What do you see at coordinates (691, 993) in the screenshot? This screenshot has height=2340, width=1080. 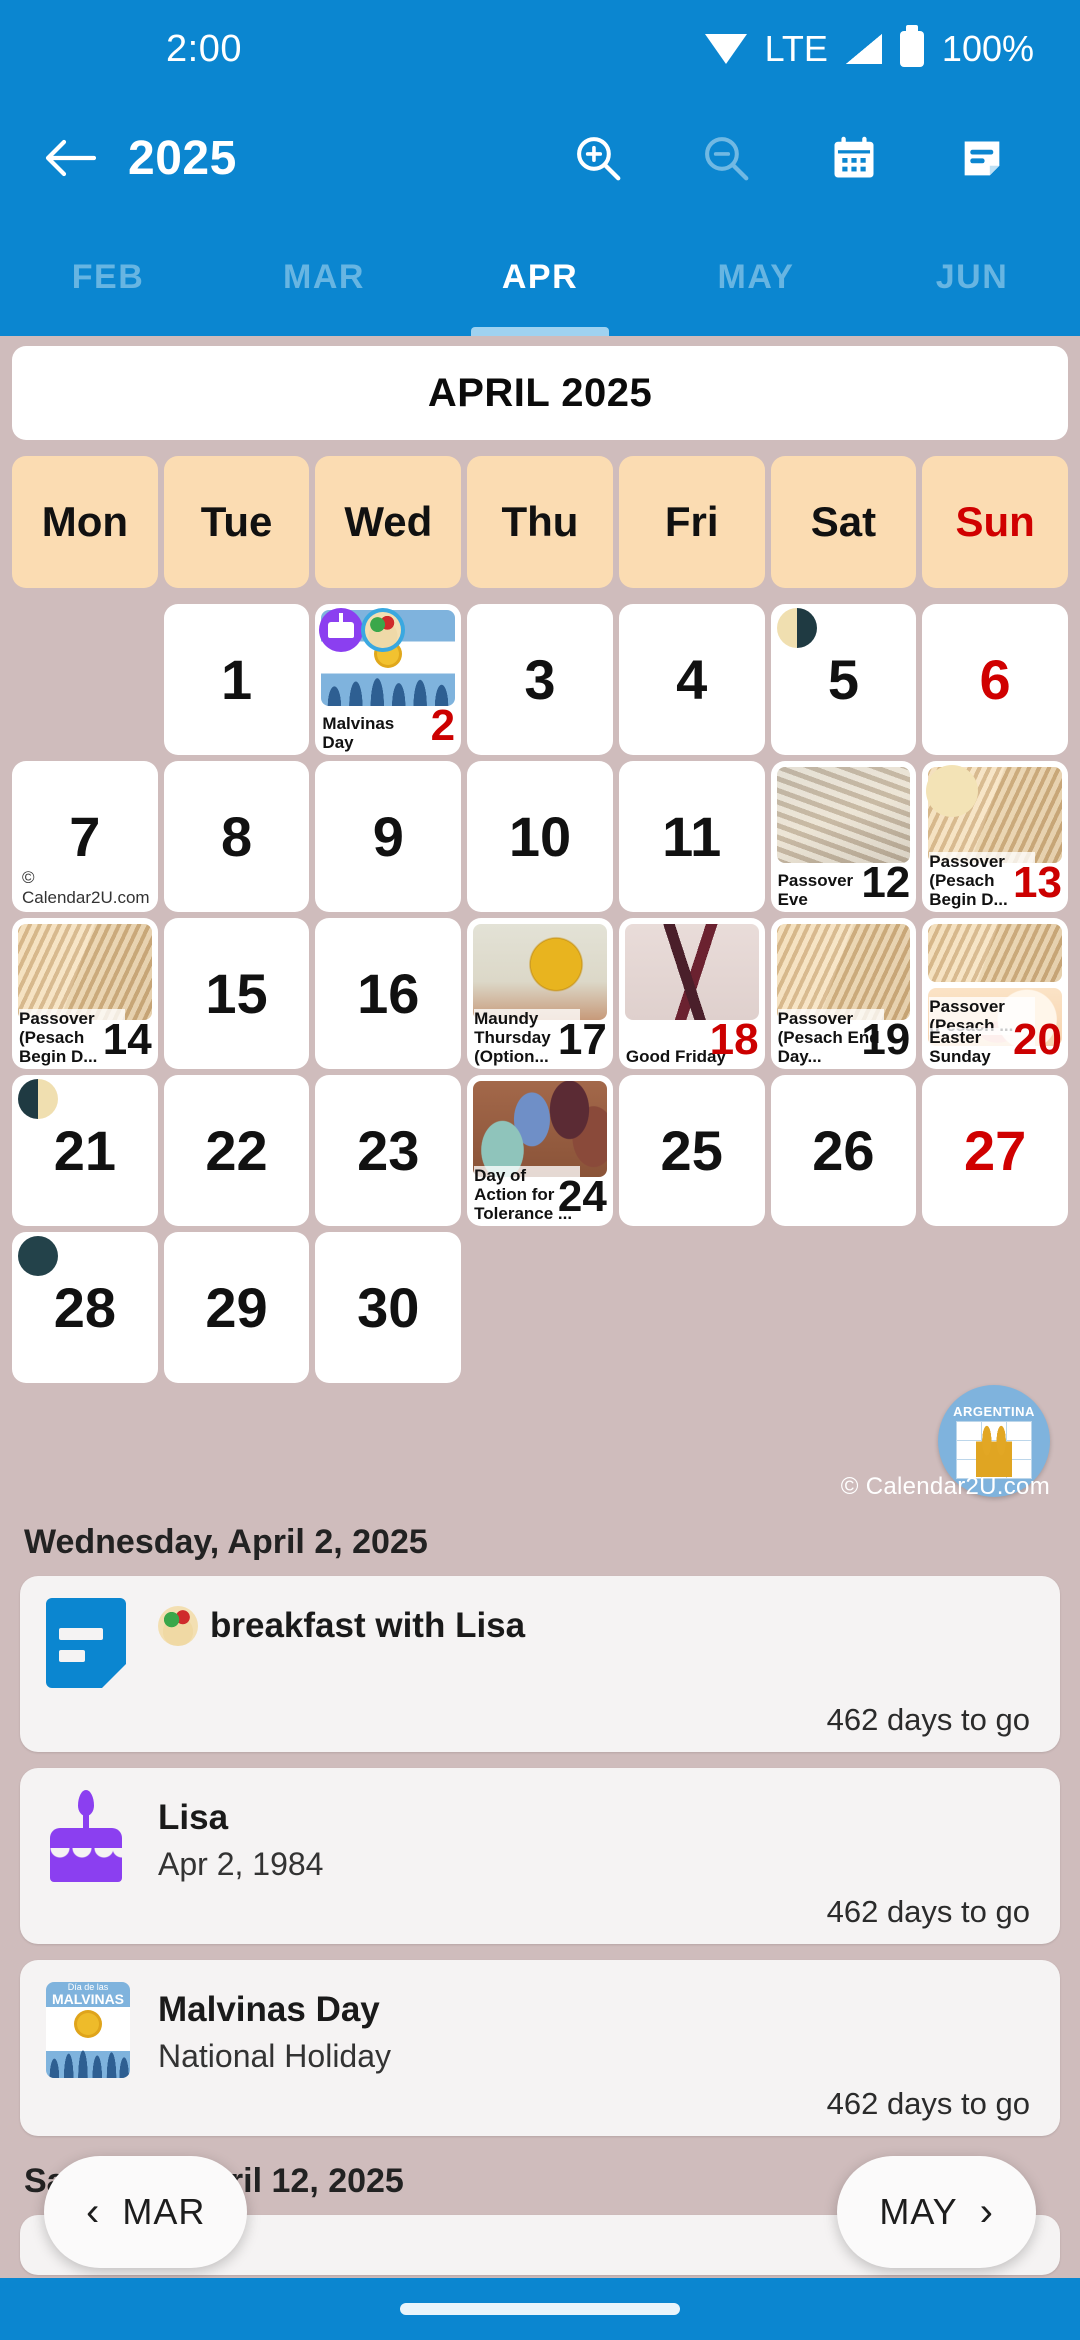 I see `day-cell-18: Good Friday 18` at bounding box center [691, 993].